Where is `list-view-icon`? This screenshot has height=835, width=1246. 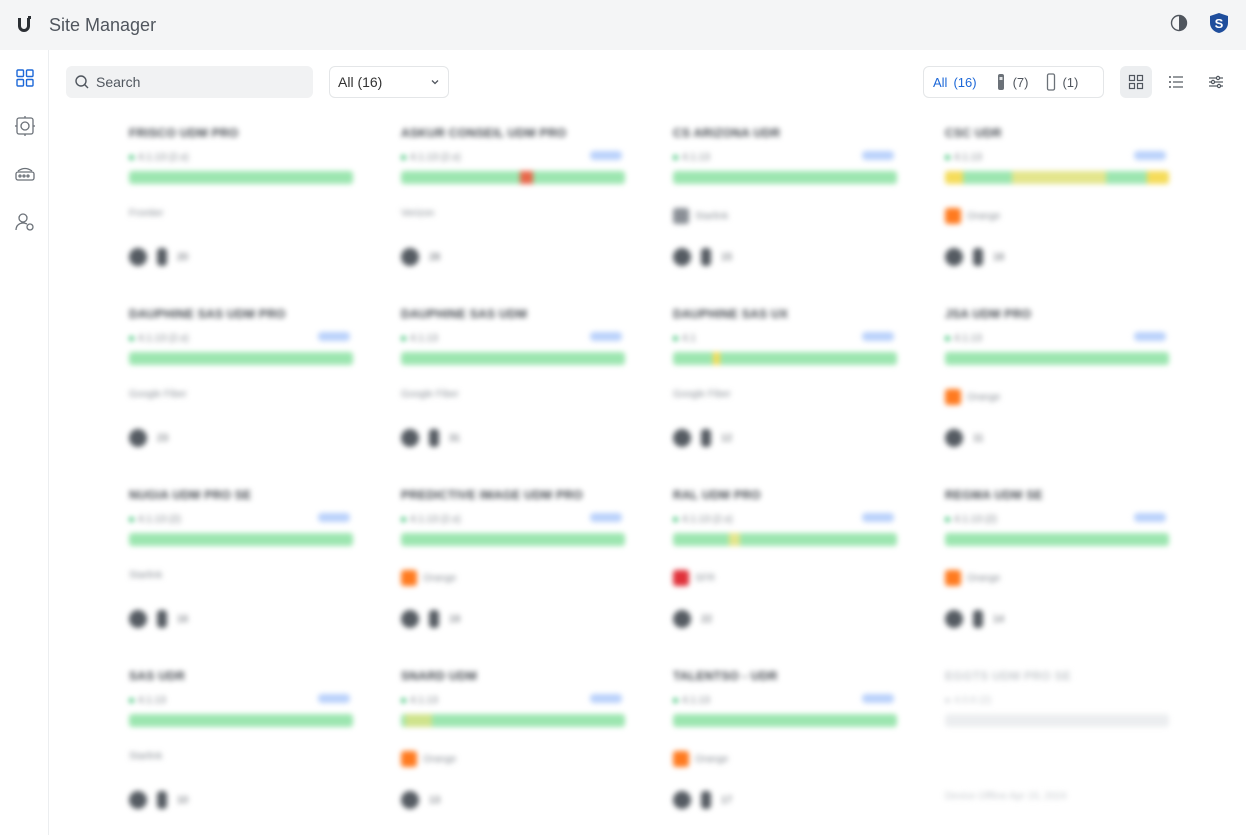
list-view-icon is located at coordinates (1176, 82).